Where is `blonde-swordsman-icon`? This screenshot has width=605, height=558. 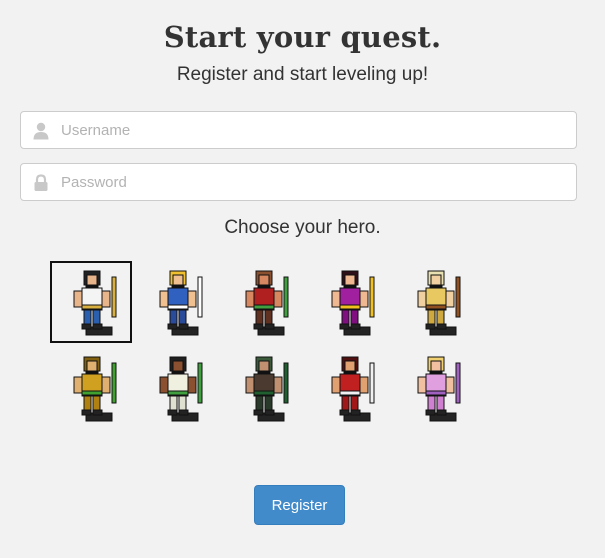 blonde-swordsman-icon is located at coordinates (181, 303).